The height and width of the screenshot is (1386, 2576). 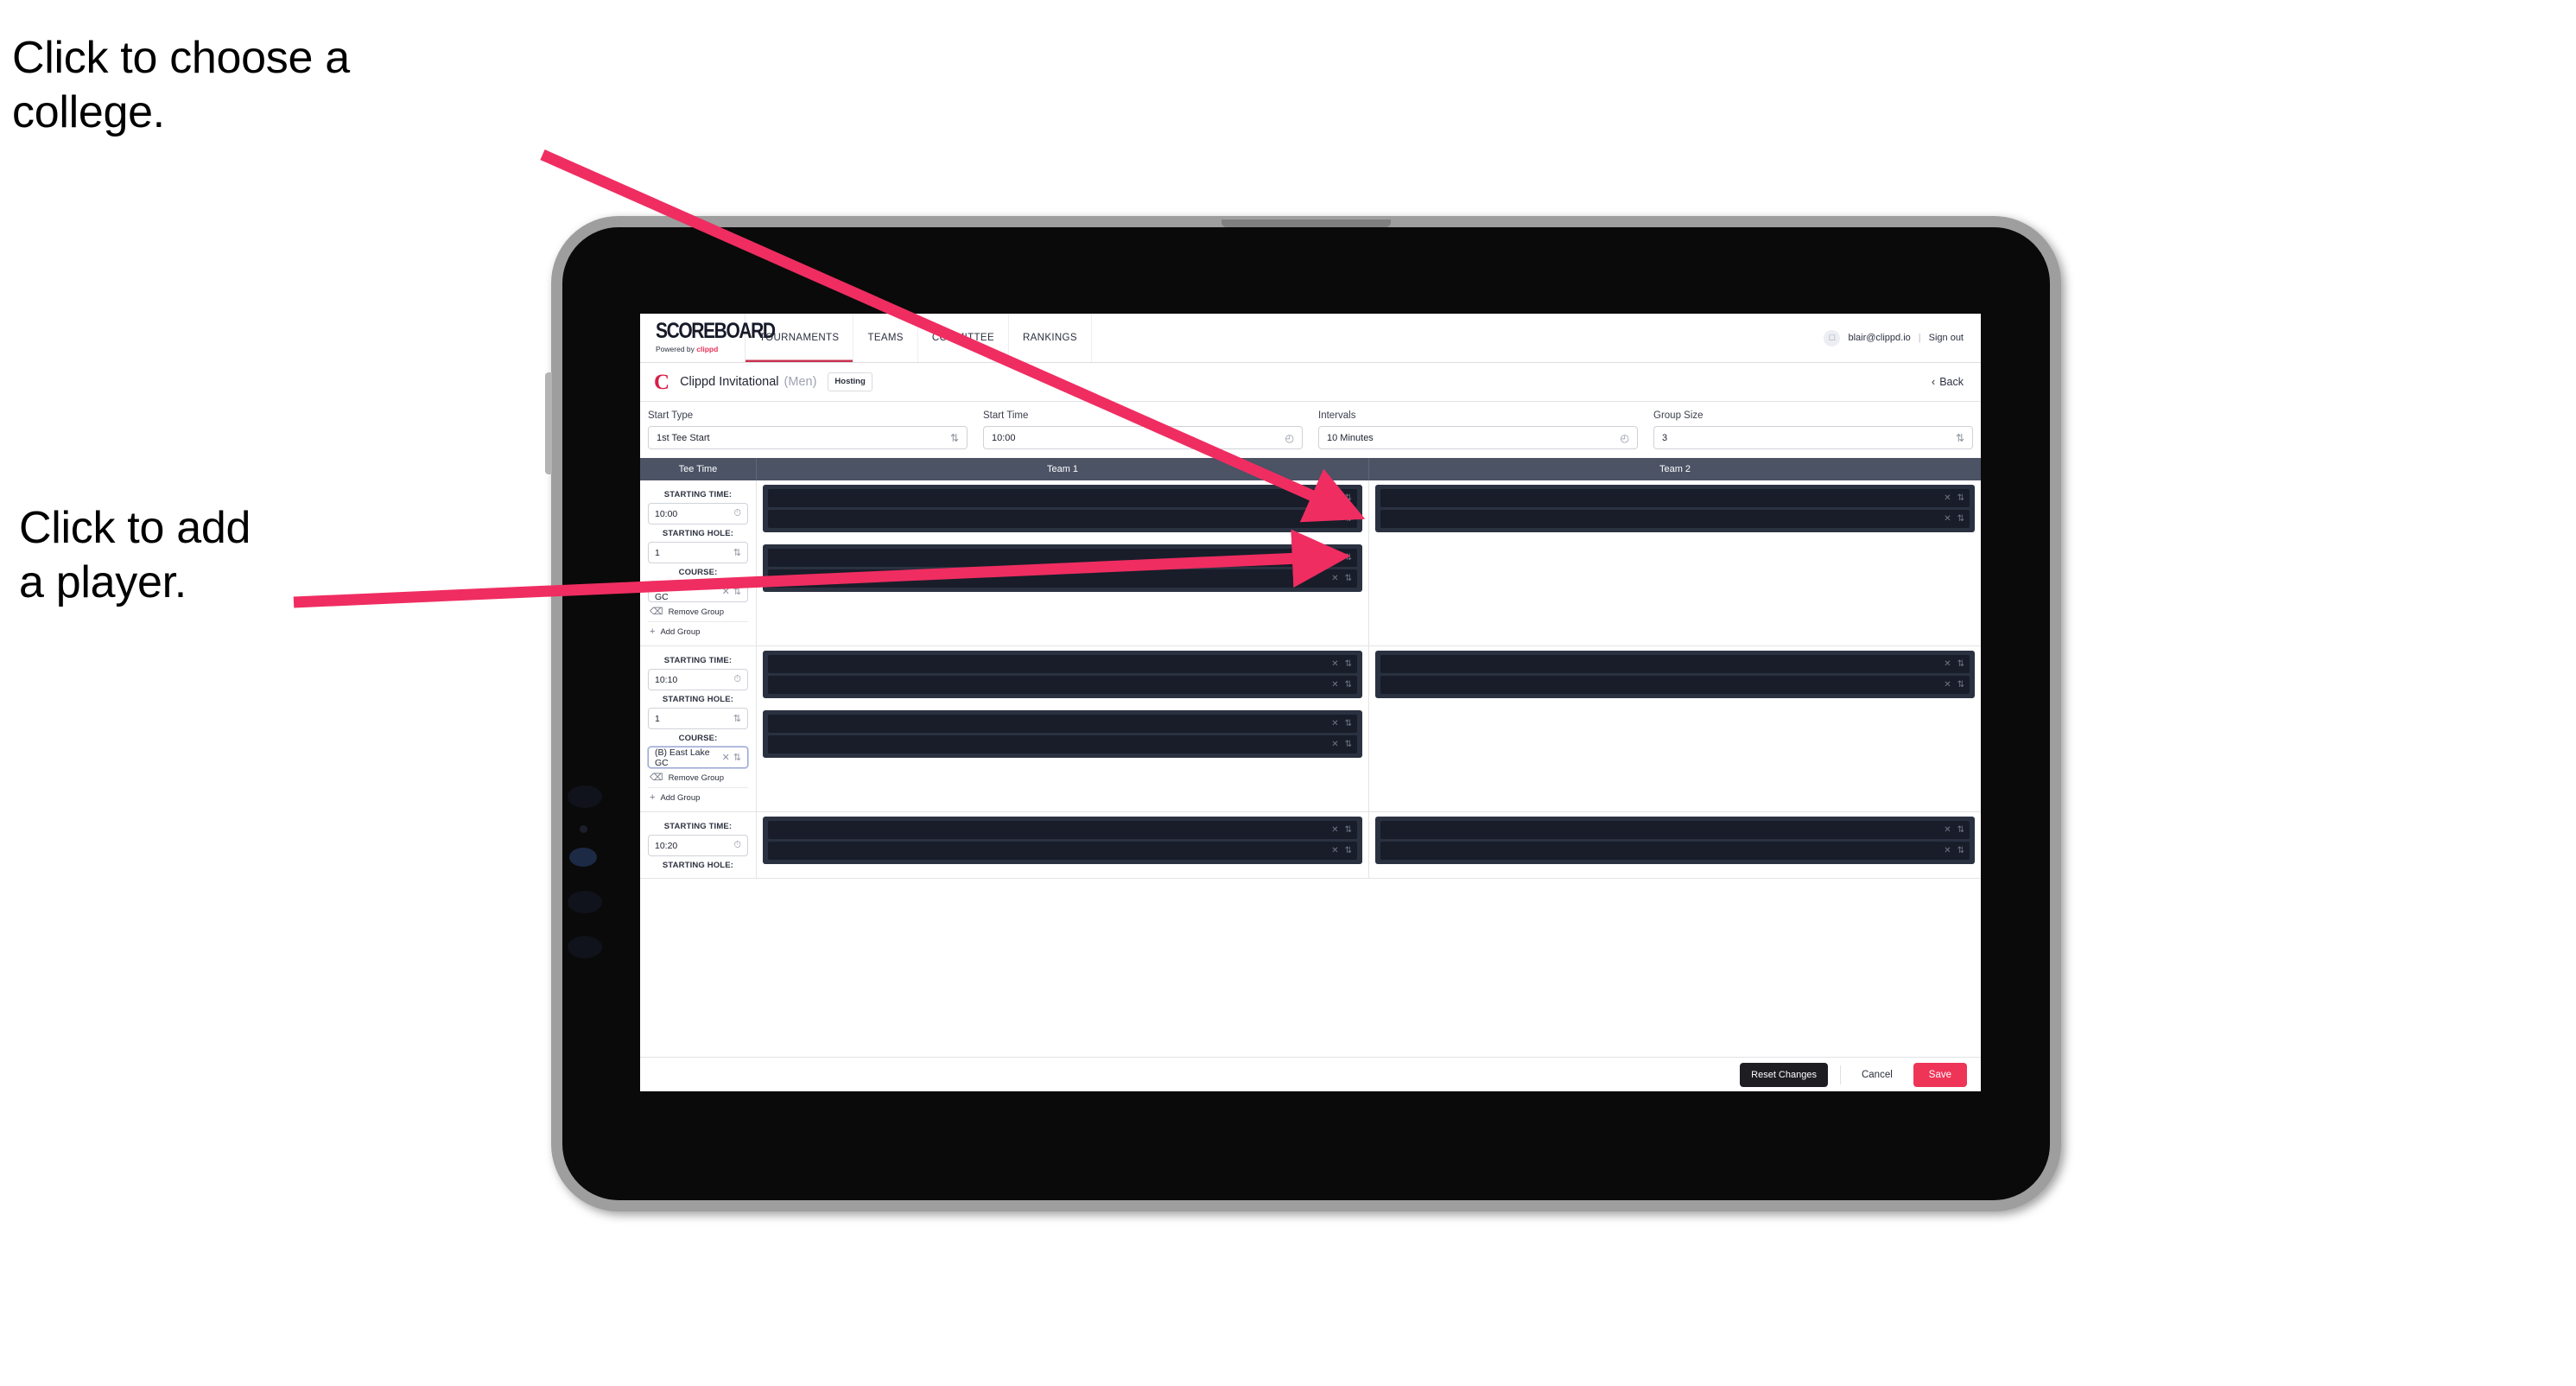 I want to click on player-group: ✕ ⇅ ✕ ⇅, so click(x=1062, y=568).